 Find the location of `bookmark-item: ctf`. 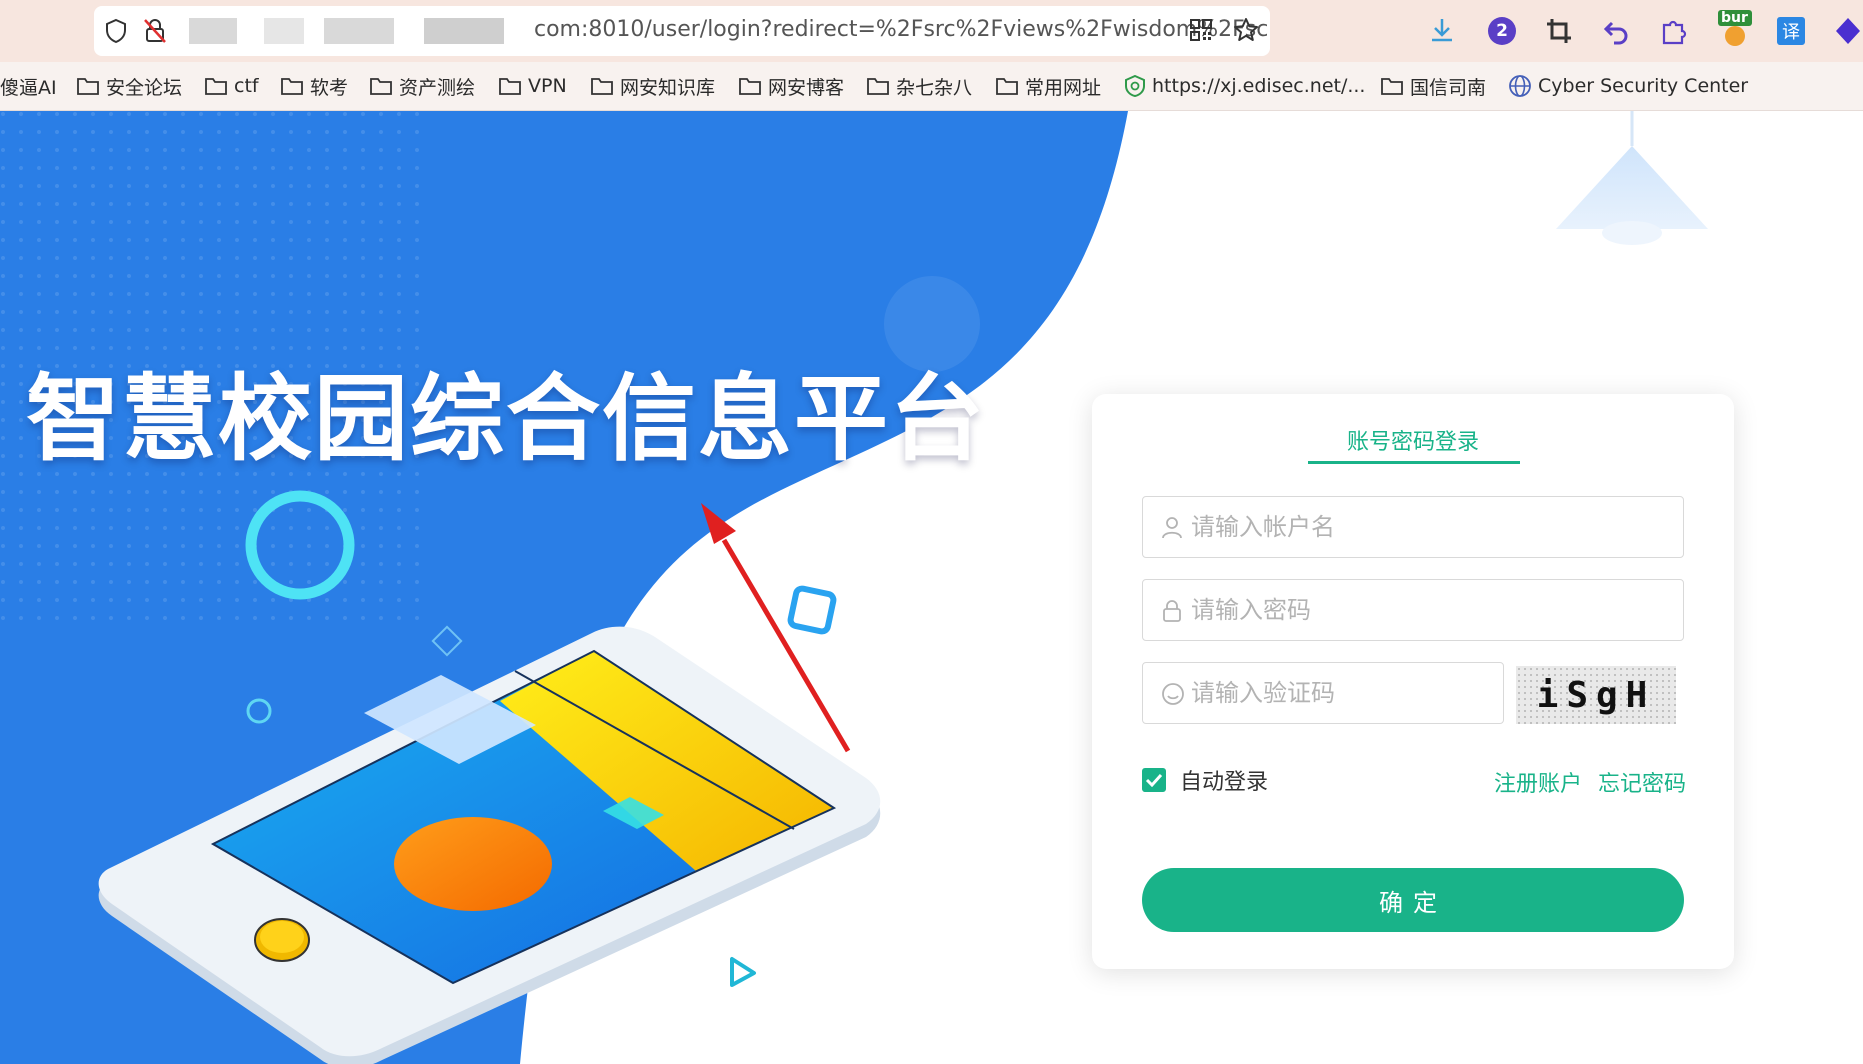

bookmark-item: ctf is located at coordinates (231, 86).